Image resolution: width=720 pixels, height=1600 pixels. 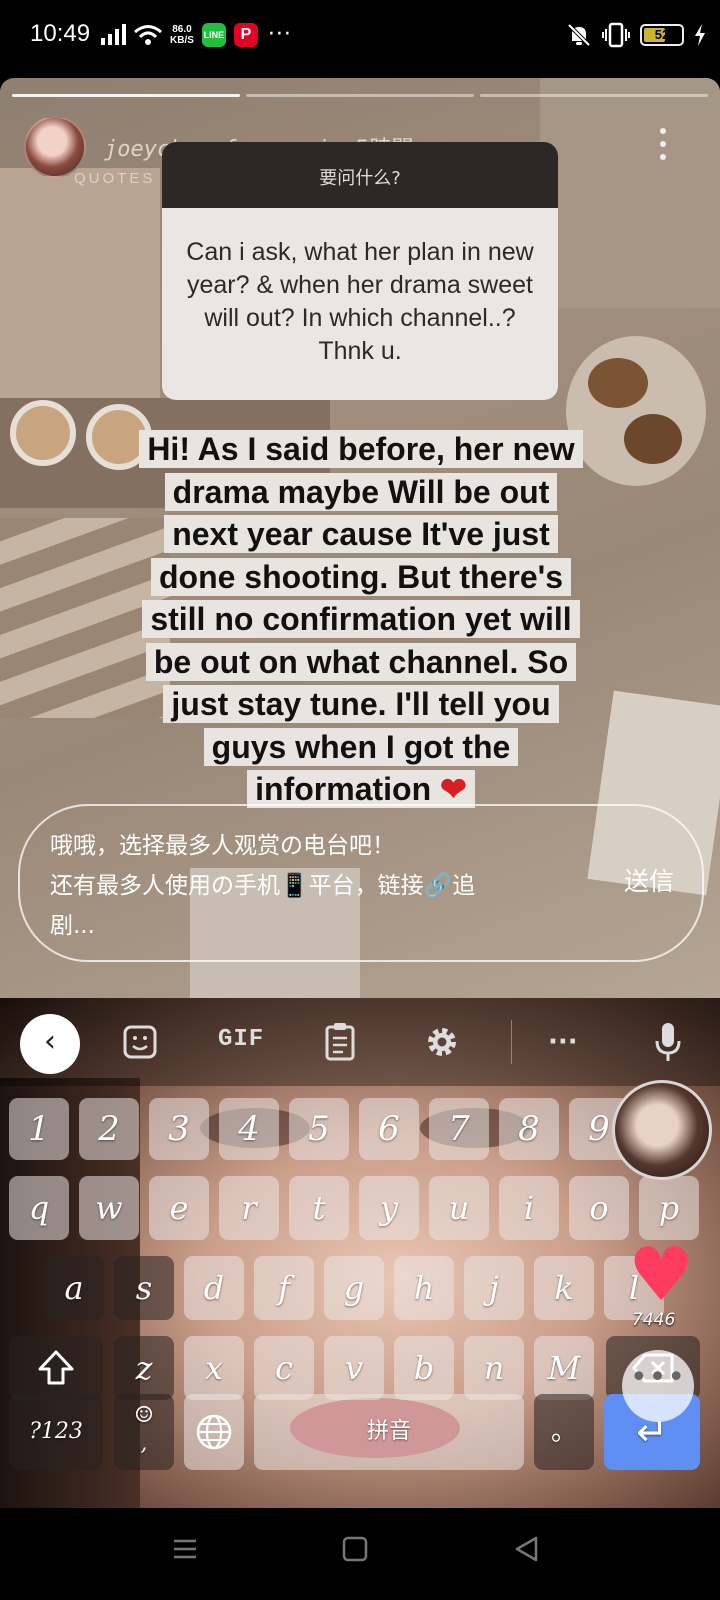 What do you see at coordinates (599, 1208) in the screenshot?
I see `key-o: o` at bounding box center [599, 1208].